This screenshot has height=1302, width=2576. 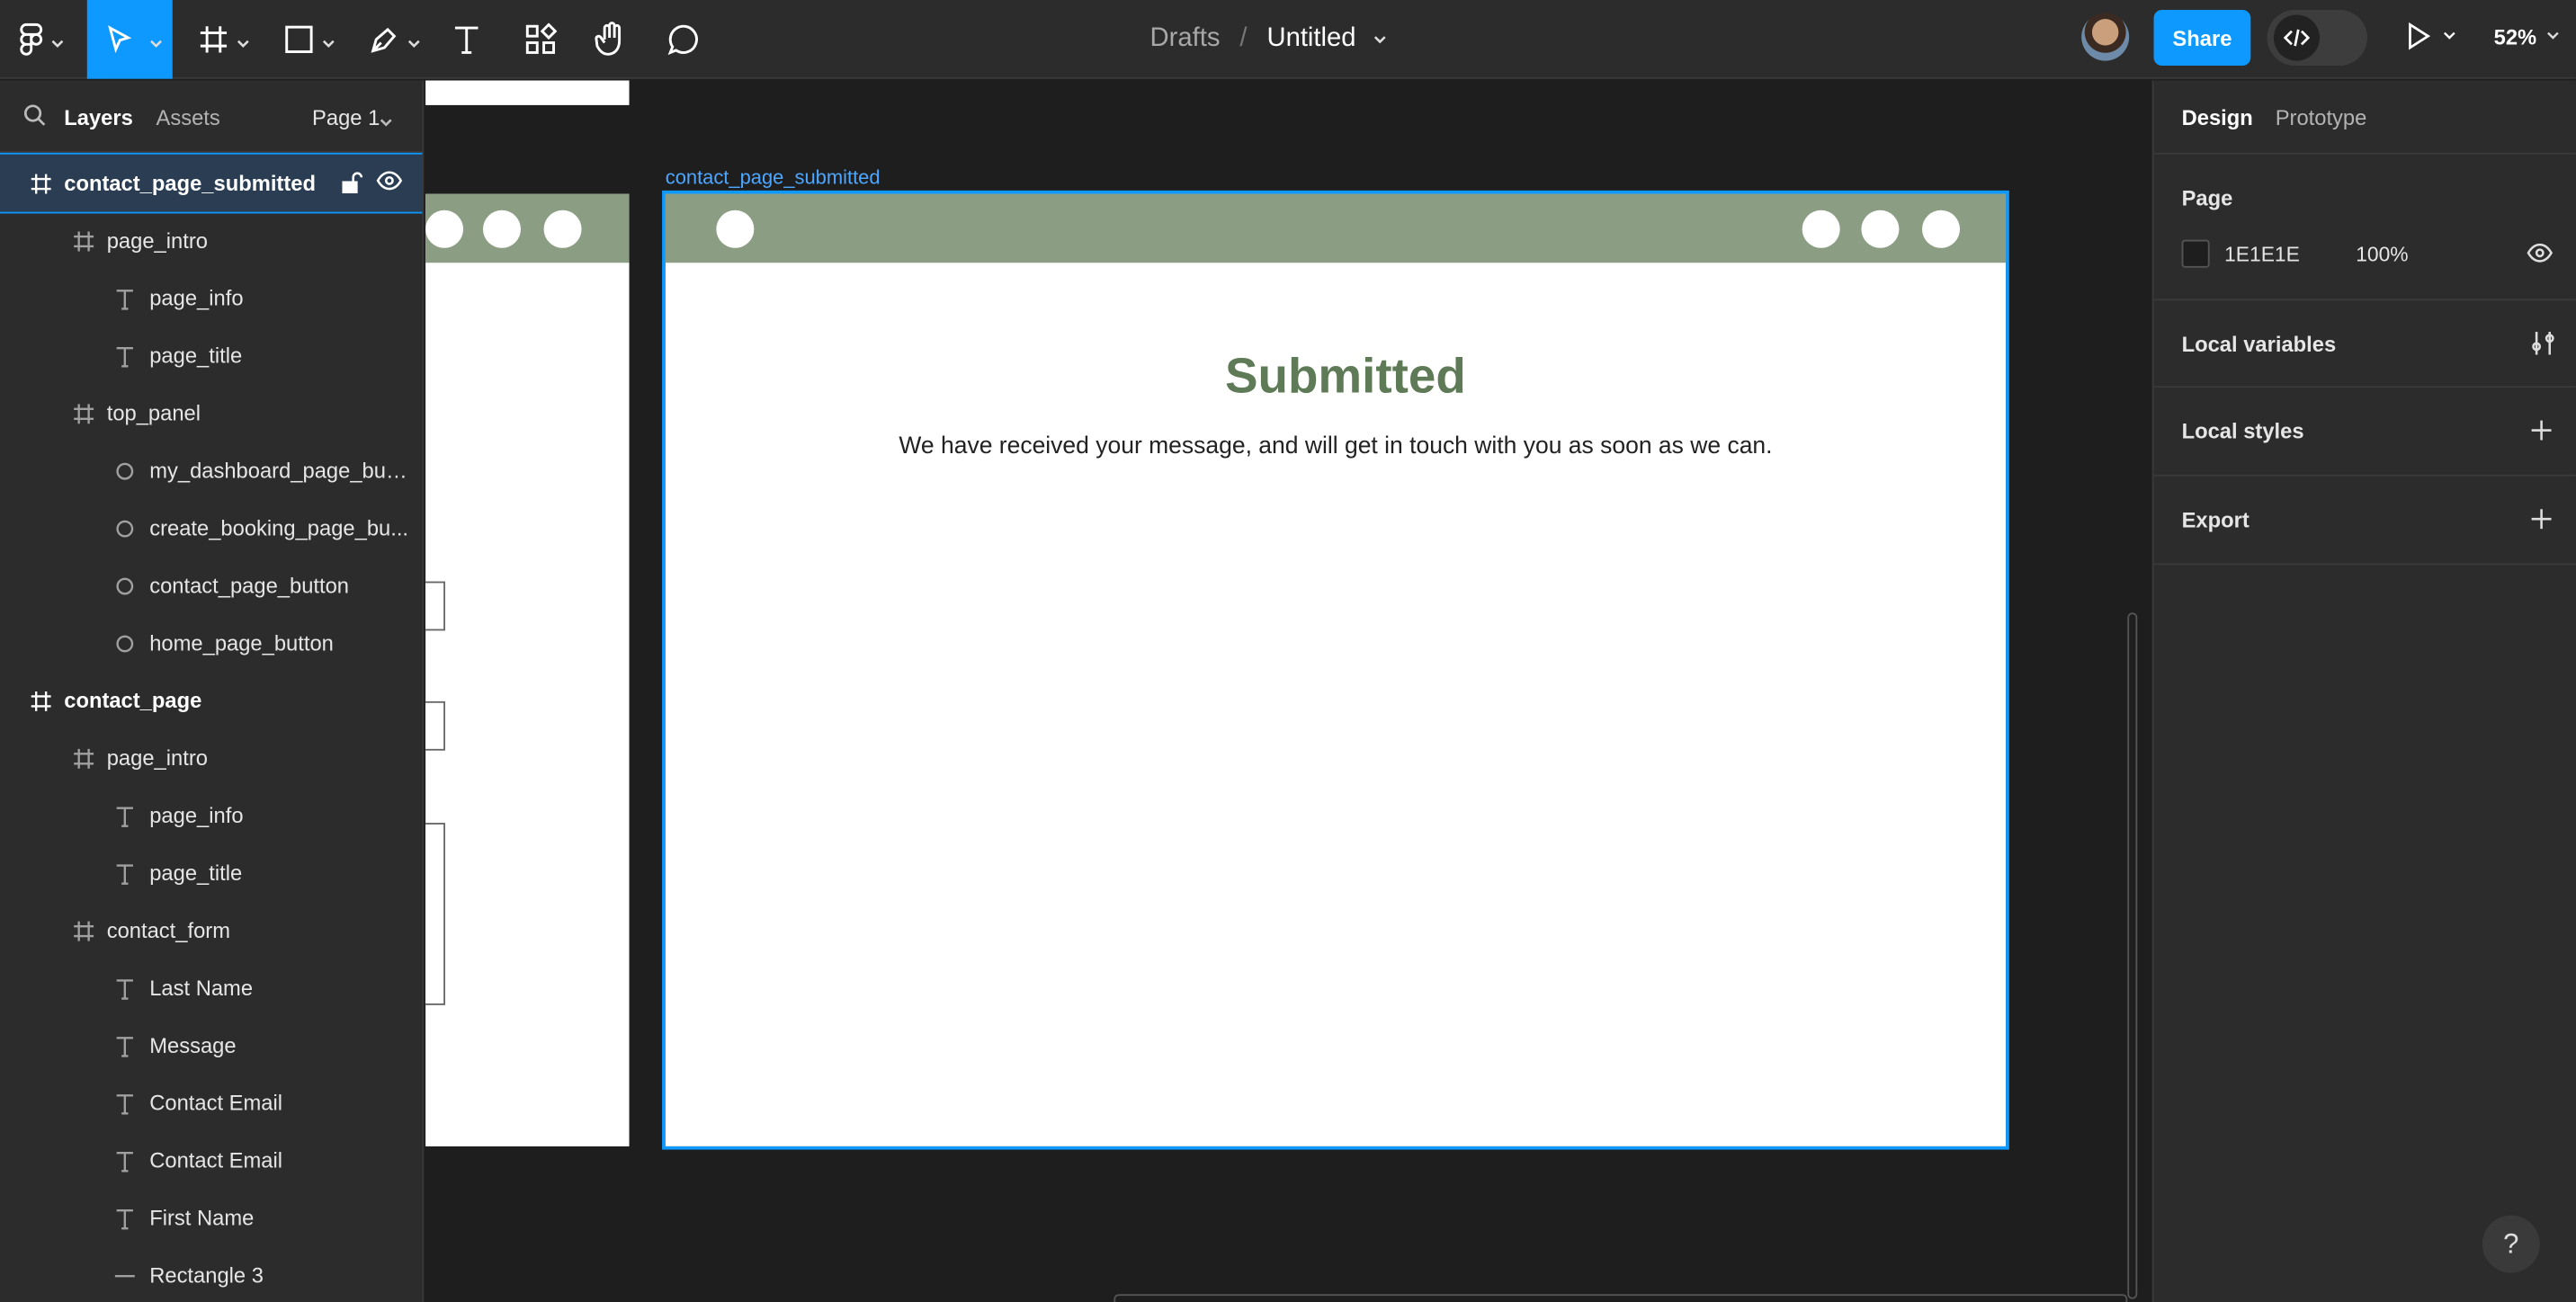 I want to click on page-selector: Page 1, so click(x=346, y=117).